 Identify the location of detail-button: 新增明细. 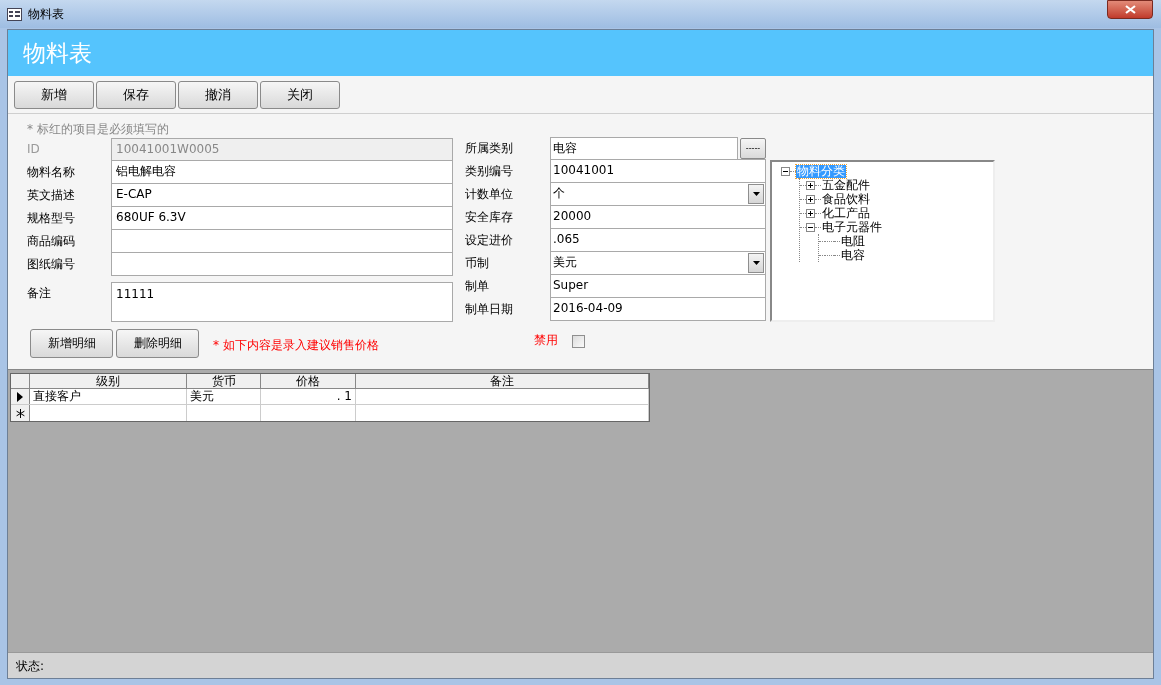
(71, 343).